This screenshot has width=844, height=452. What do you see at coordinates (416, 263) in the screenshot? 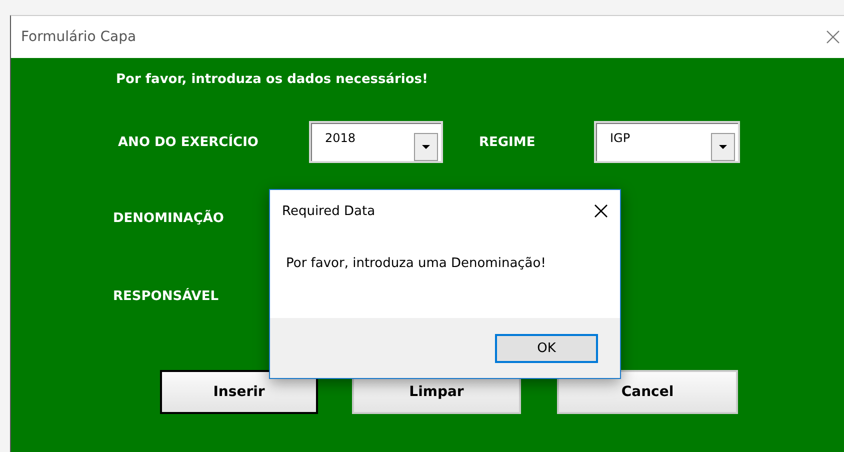
I see `dialog-message: Por favor, introduza uma Denominação!` at bounding box center [416, 263].